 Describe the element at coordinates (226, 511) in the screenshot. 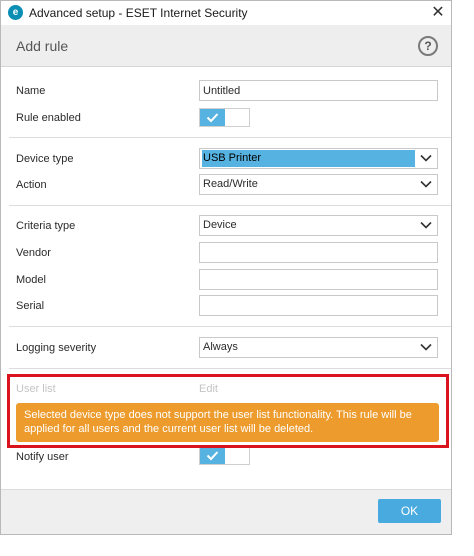

I see `dialog-footer: OK` at that location.